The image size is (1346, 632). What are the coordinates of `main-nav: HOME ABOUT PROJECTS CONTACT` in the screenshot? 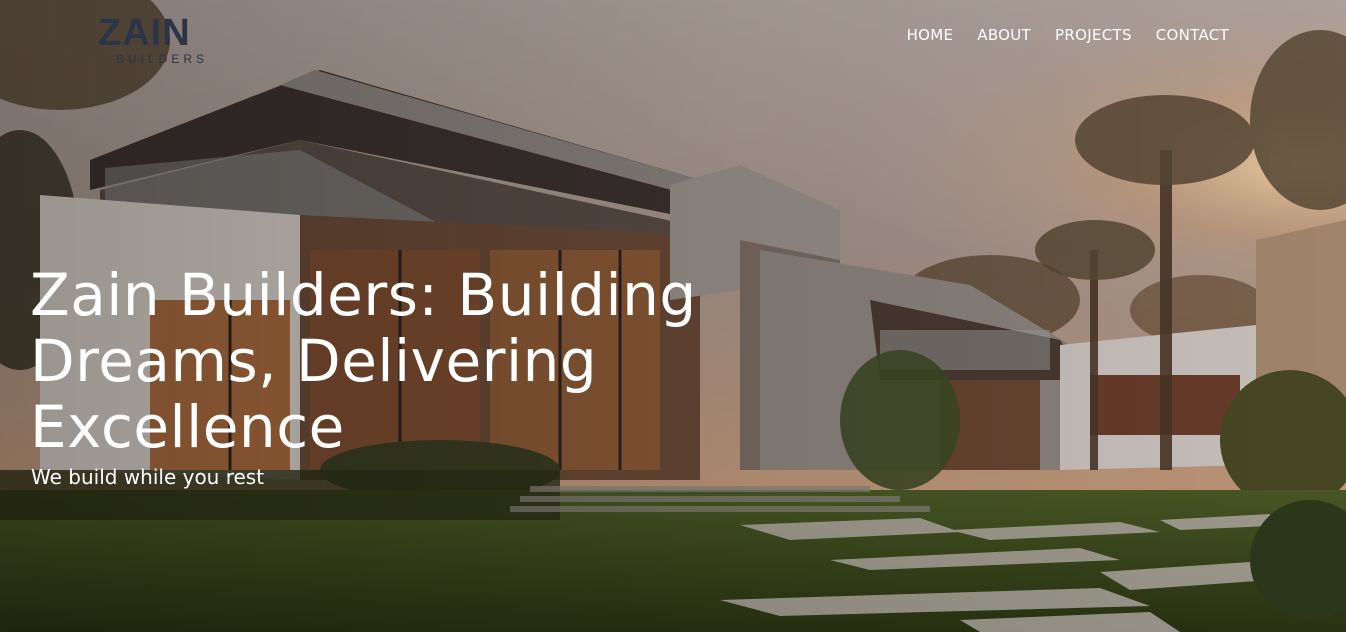 It's located at (1068, 35).